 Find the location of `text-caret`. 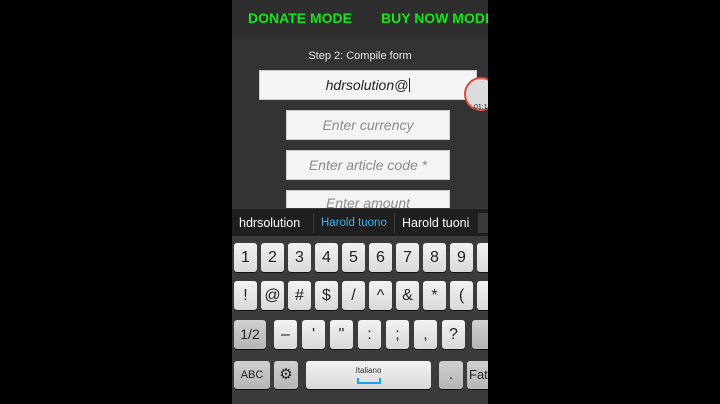

text-caret is located at coordinates (410, 85).